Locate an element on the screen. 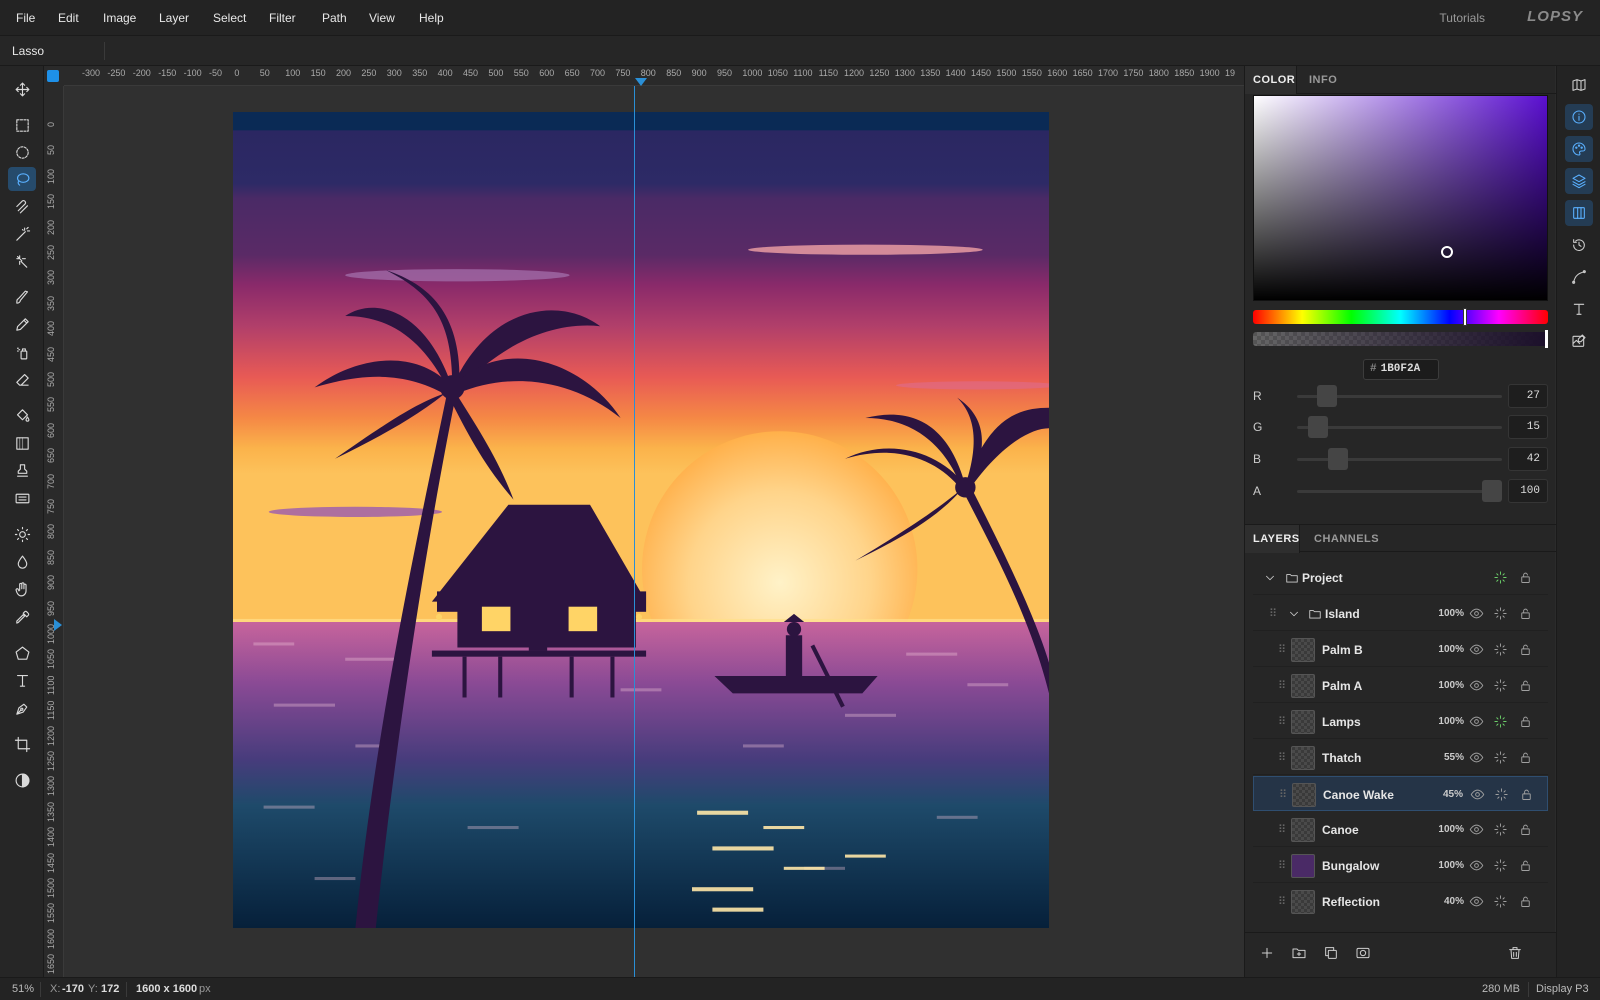  dodge-tool is located at coordinates (22, 534).